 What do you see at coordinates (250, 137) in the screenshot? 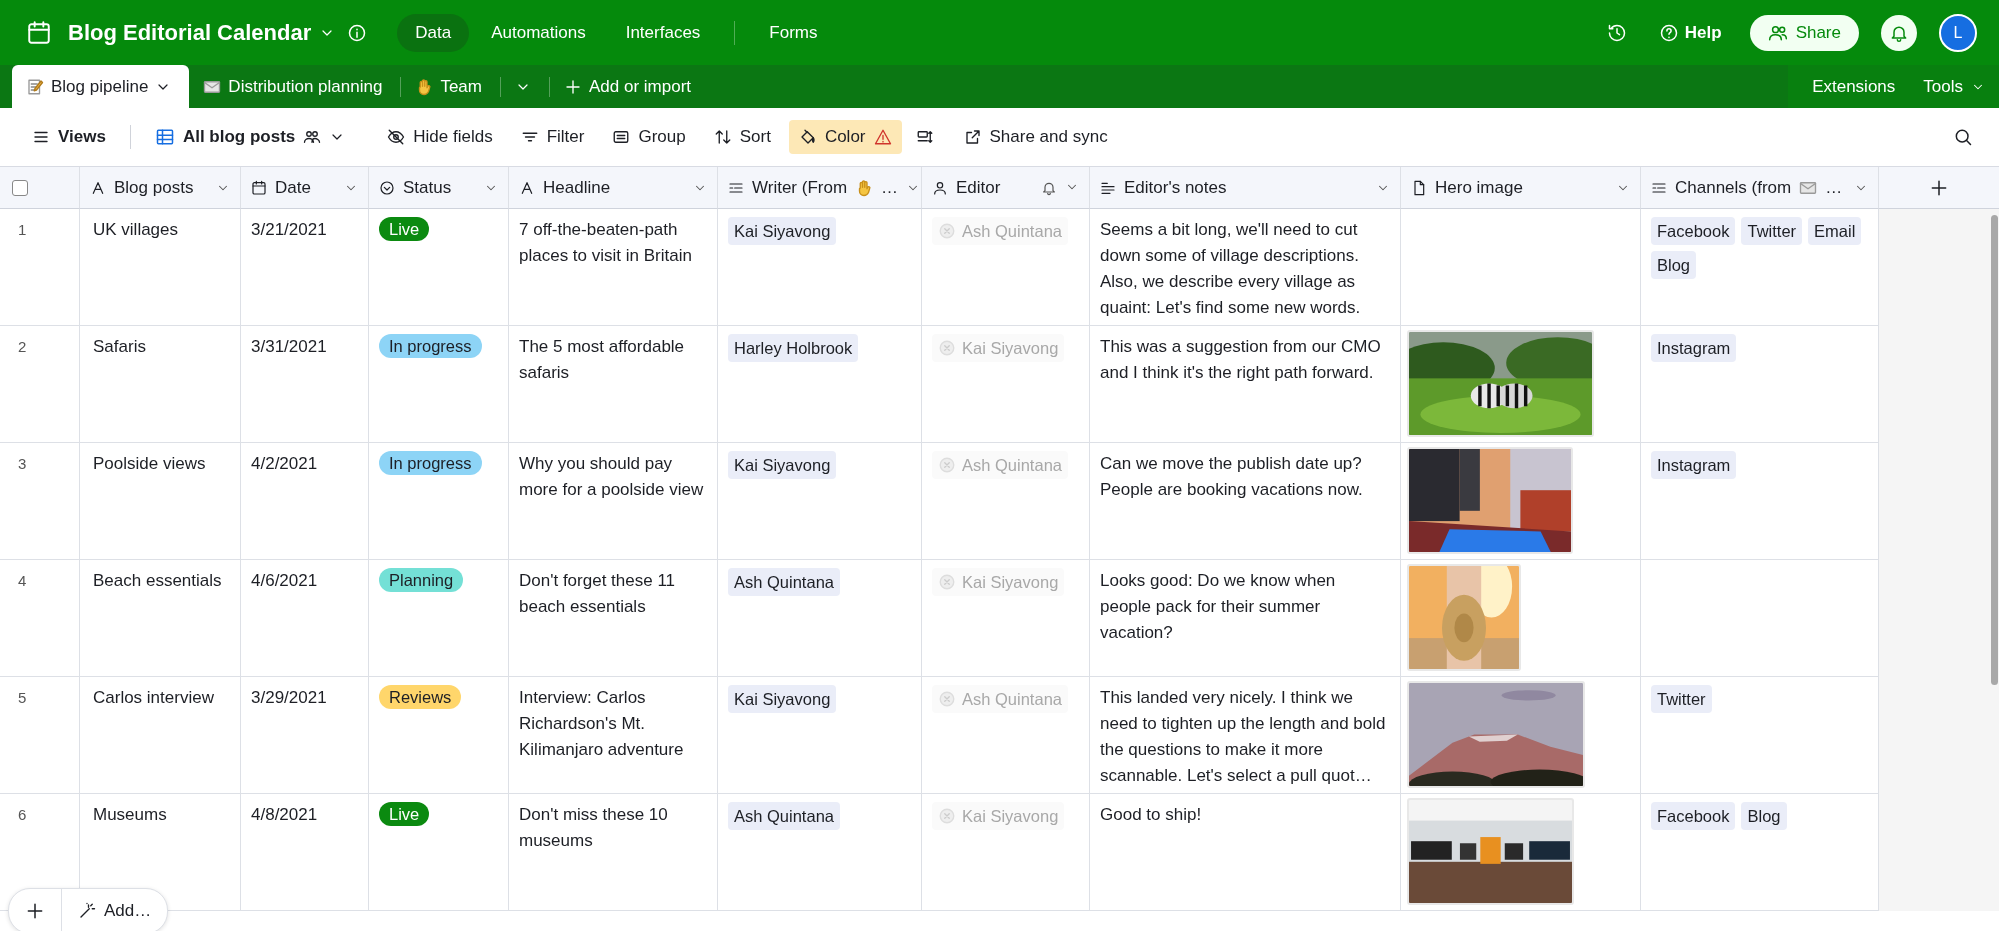
I see `view-switcher: All blog posts` at bounding box center [250, 137].